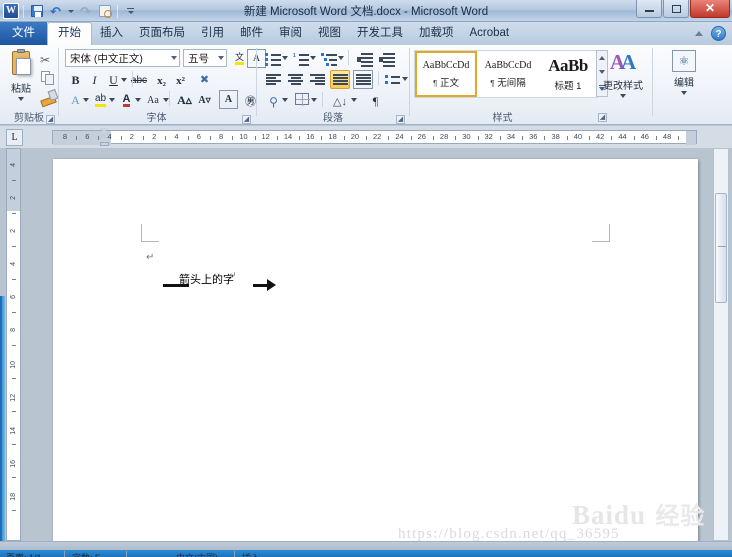 The image size is (732, 557). What do you see at coordinates (48, 59) in the screenshot?
I see `cut-icon` at bounding box center [48, 59].